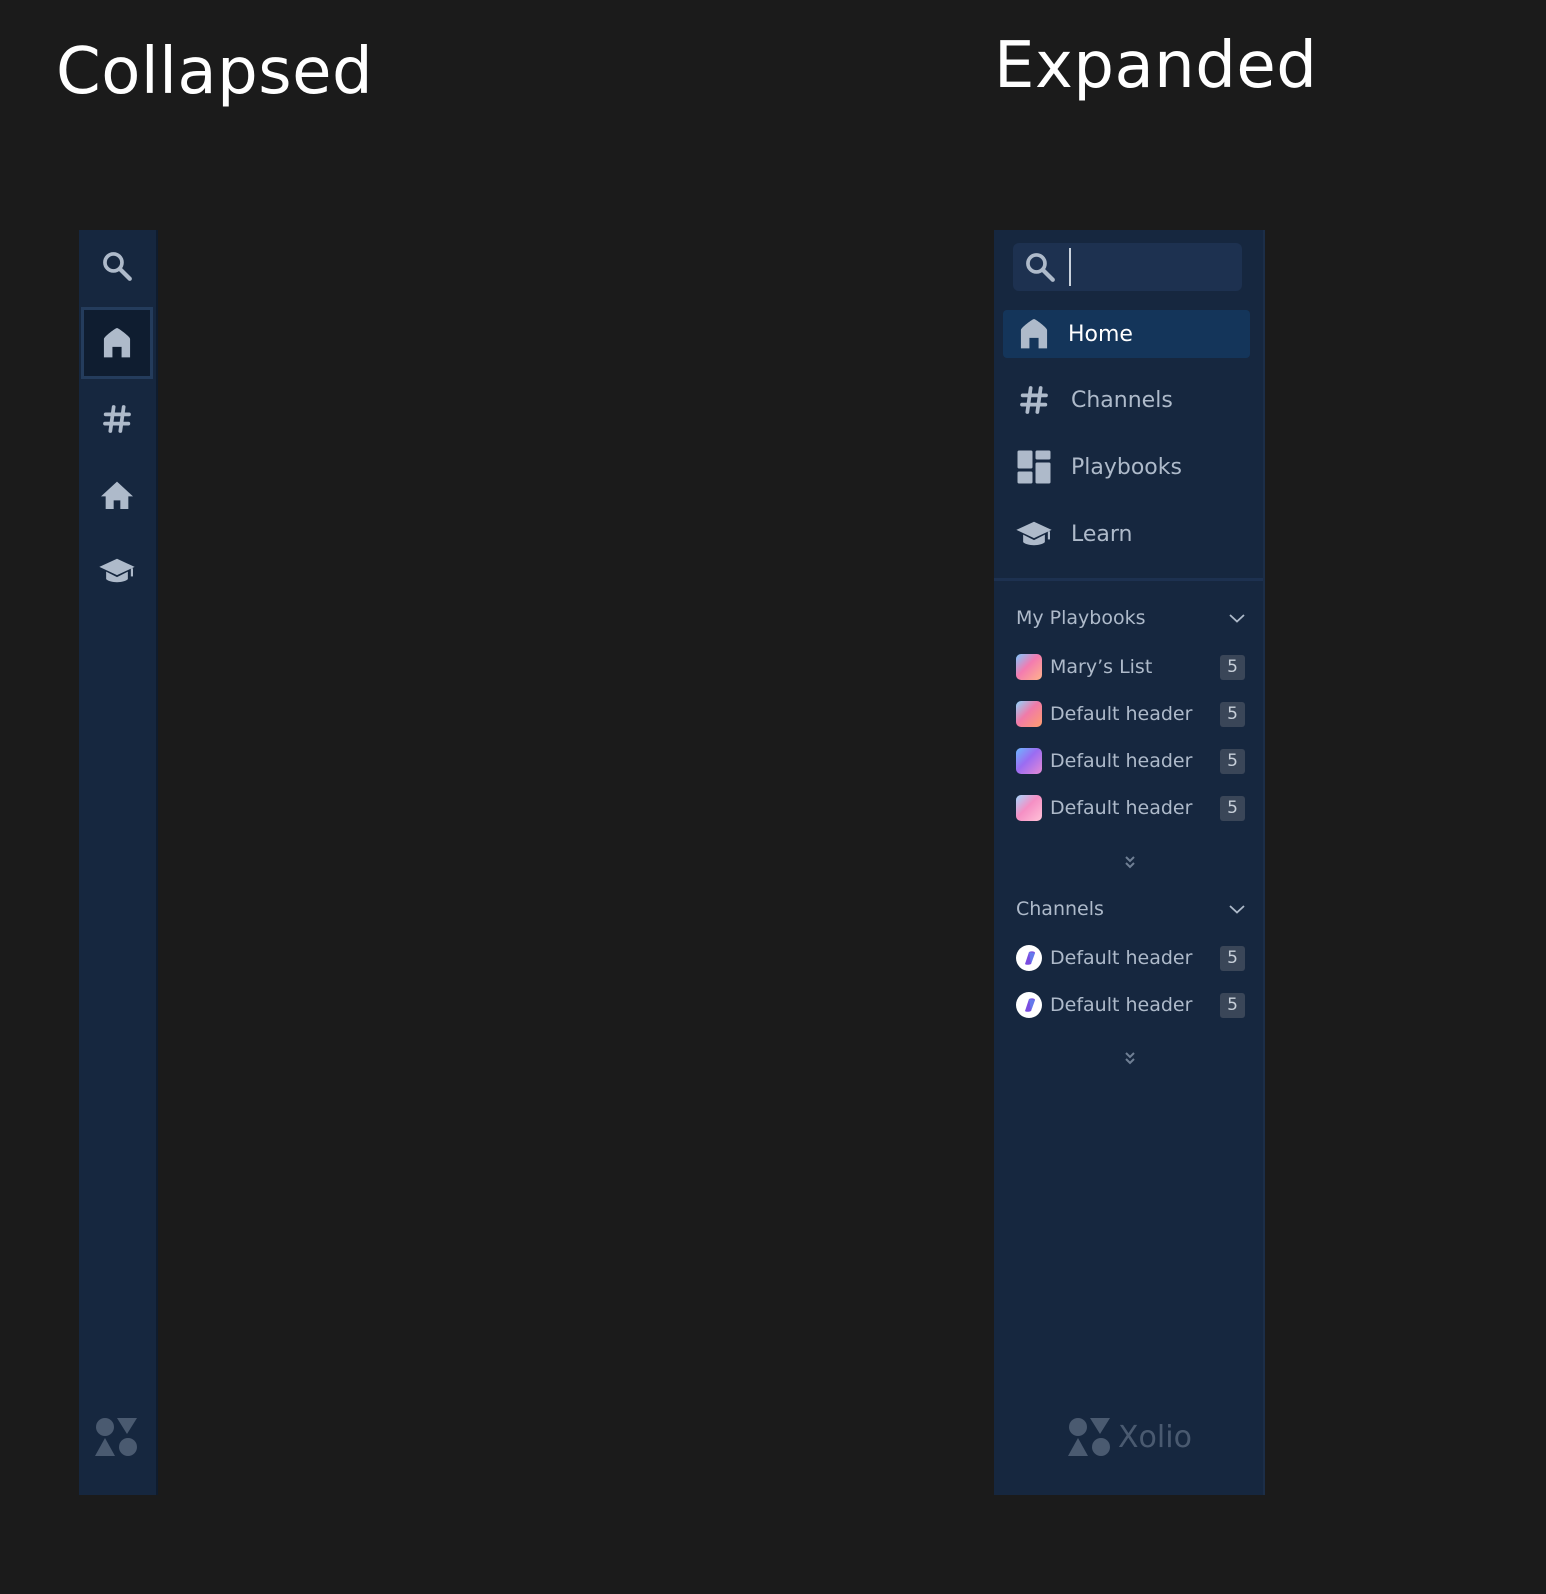 The width and height of the screenshot is (1546, 1594). Describe the element at coordinates (1101, 667) in the screenshot. I see `playbook-label: Mary’s List` at that location.